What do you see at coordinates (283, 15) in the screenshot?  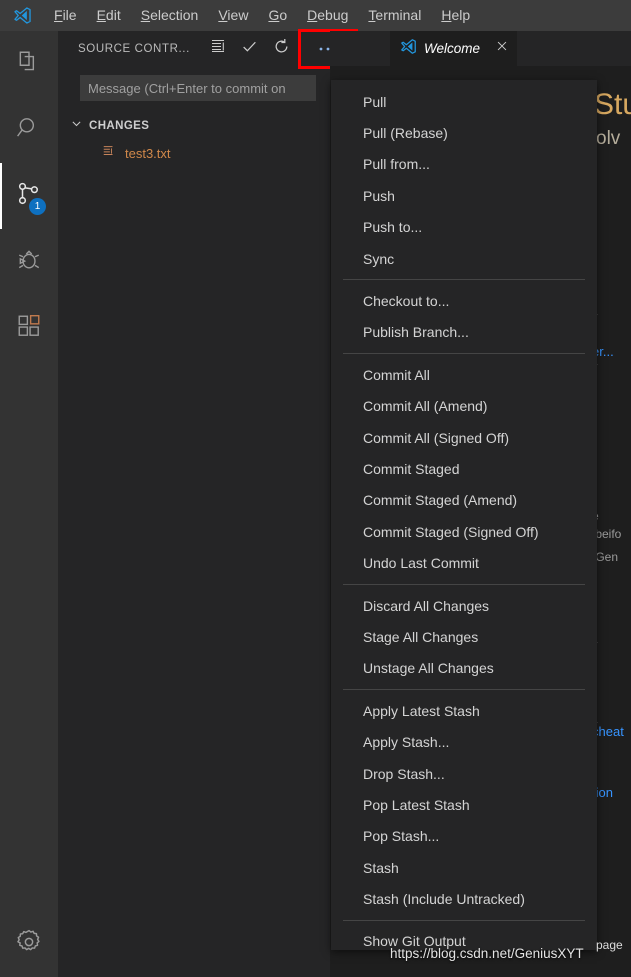 I see `menubar-item-go-rest: o` at bounding box center [283, 15].